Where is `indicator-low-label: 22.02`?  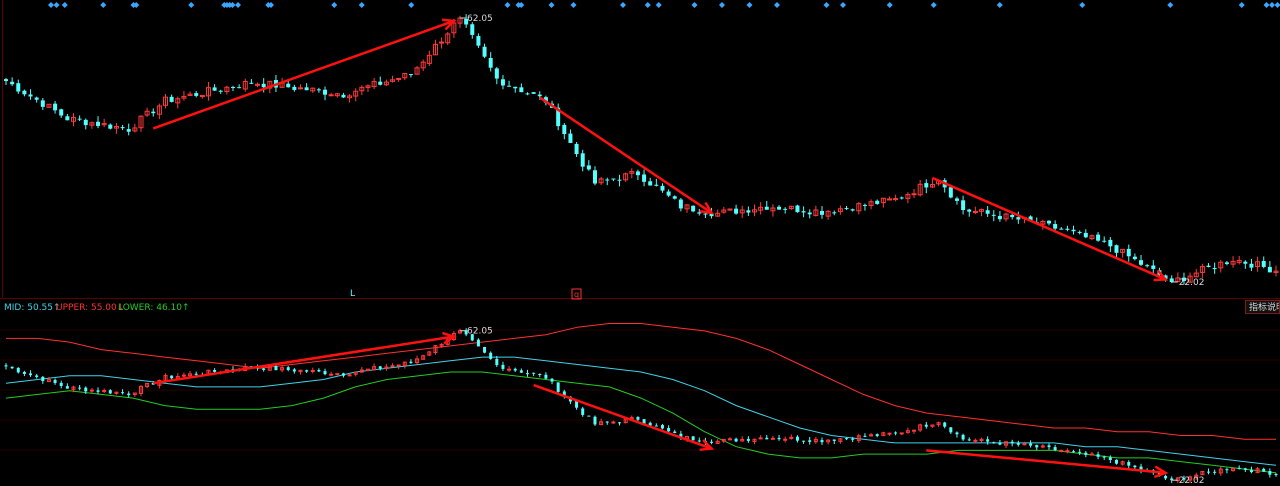 indicator-low-label: 22.02 is located at coordinates (1192, 481).